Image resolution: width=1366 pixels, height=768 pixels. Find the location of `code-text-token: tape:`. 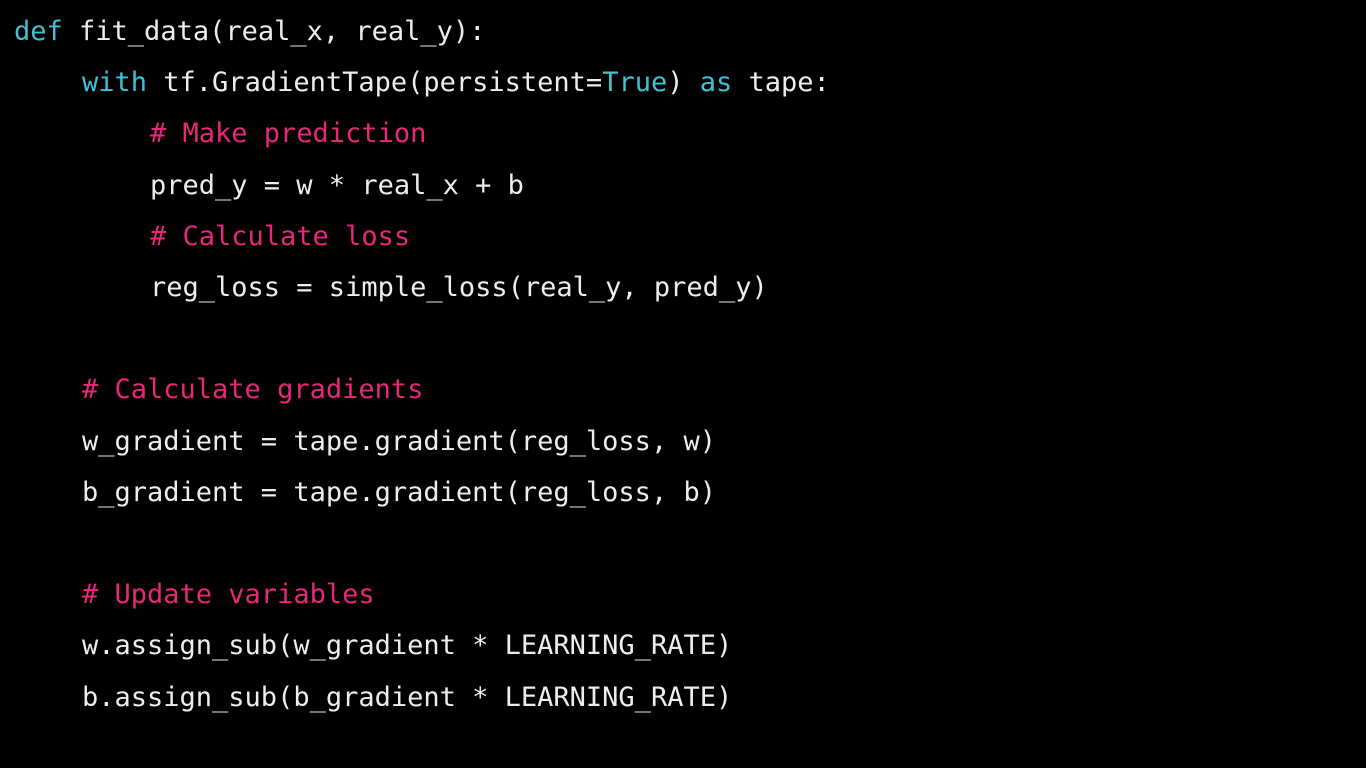

code-text-token: tape: is located at coordinates (781, 83).